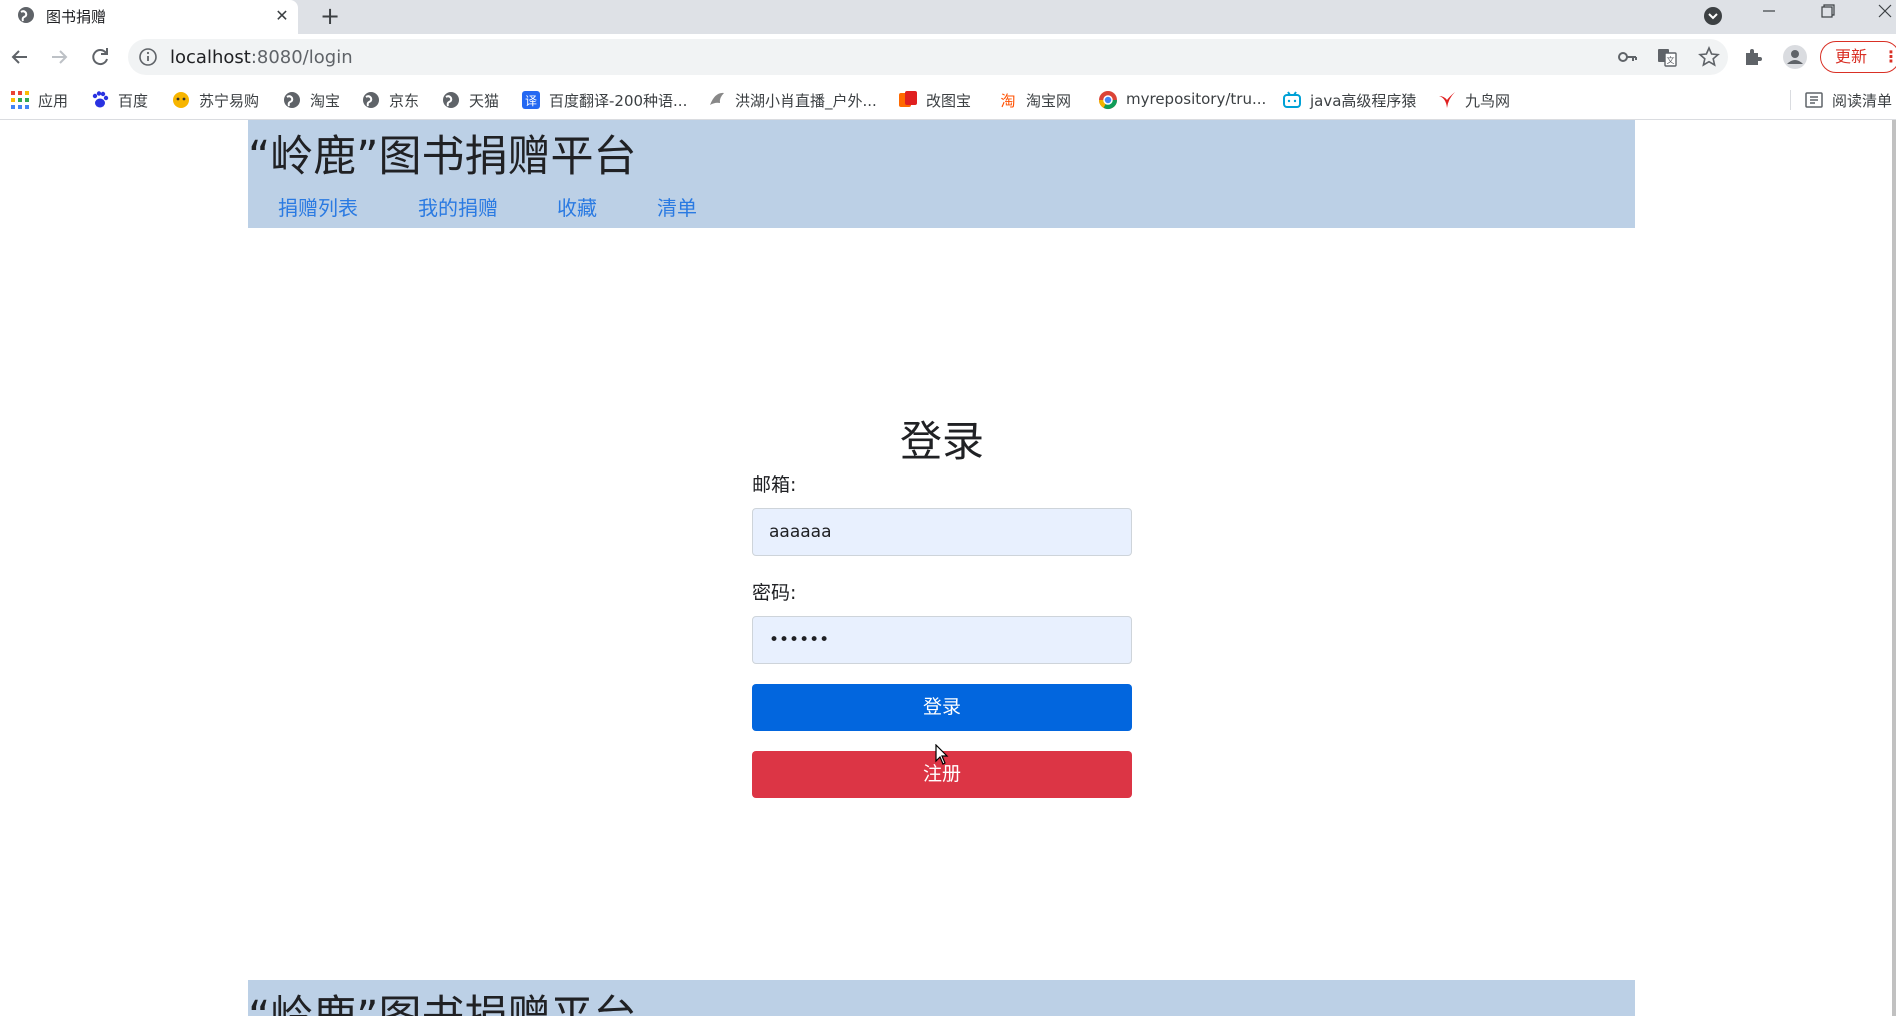 This screenshot has width=1896, height=1016. What do you see at coordinates (1877, 14) in the screenshot?
I see `window-close-icon` at bounding box center [1877, 14].